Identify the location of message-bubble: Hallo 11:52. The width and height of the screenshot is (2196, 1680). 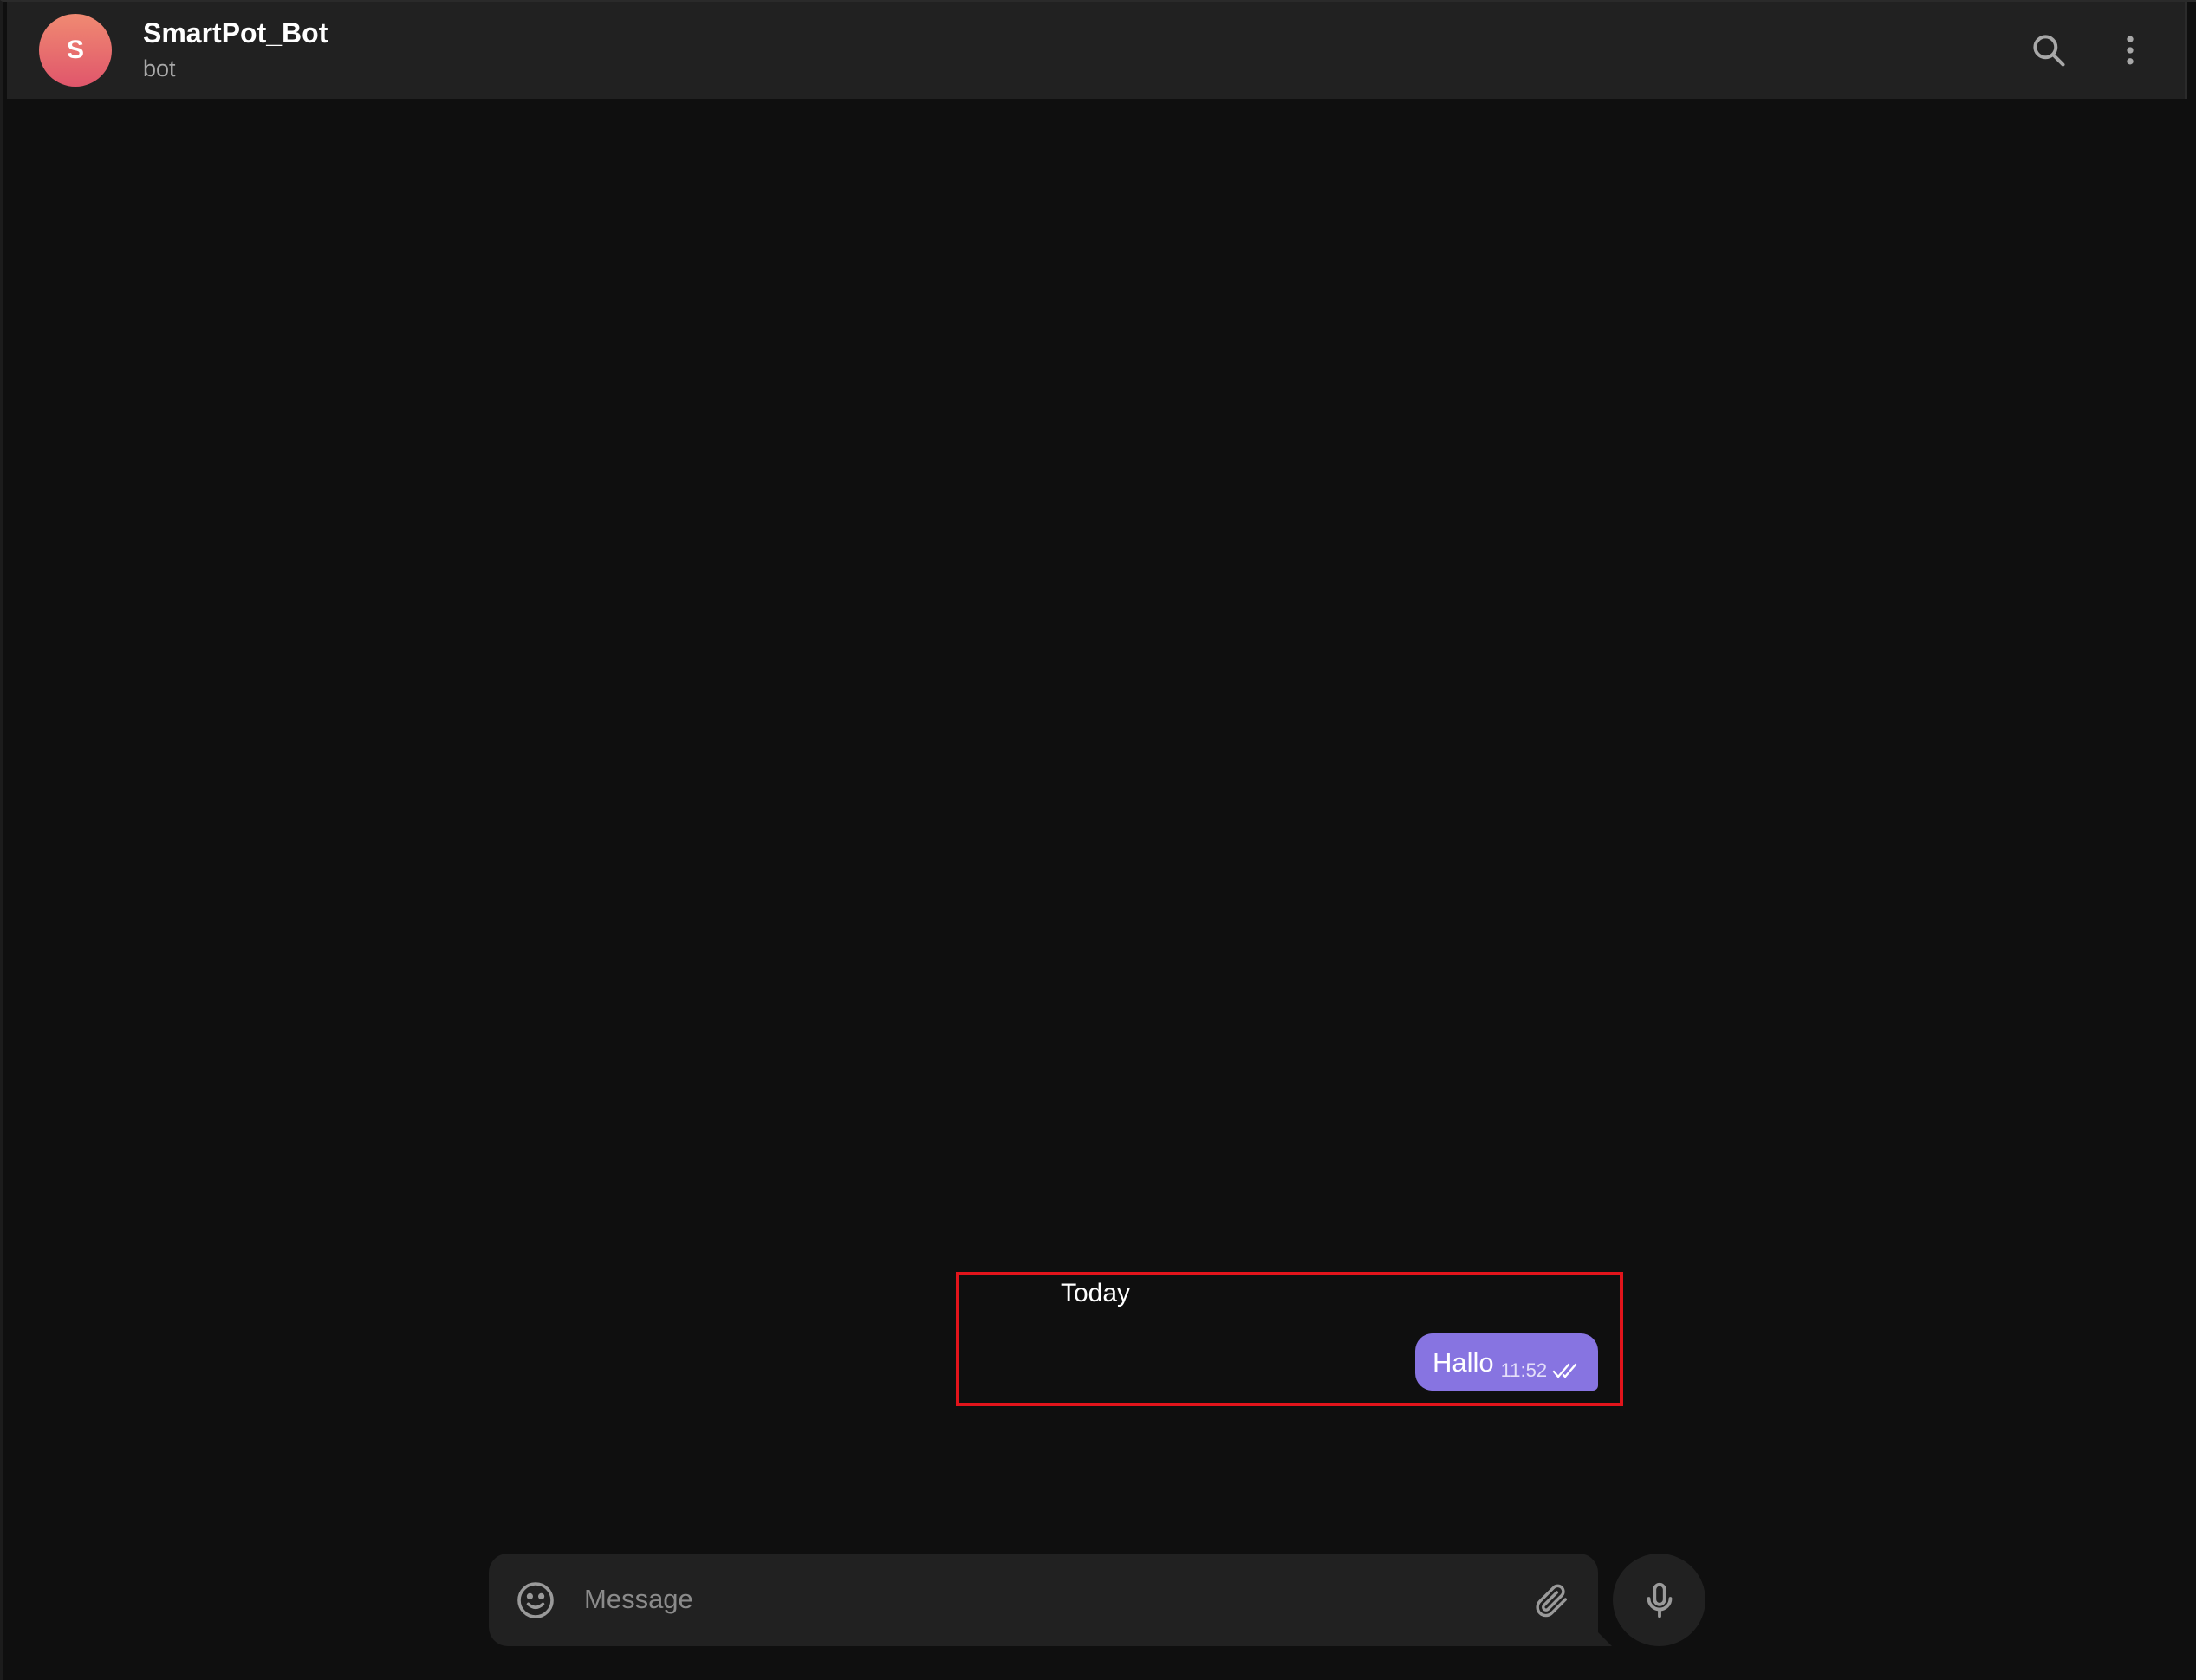
(1506, 1362).